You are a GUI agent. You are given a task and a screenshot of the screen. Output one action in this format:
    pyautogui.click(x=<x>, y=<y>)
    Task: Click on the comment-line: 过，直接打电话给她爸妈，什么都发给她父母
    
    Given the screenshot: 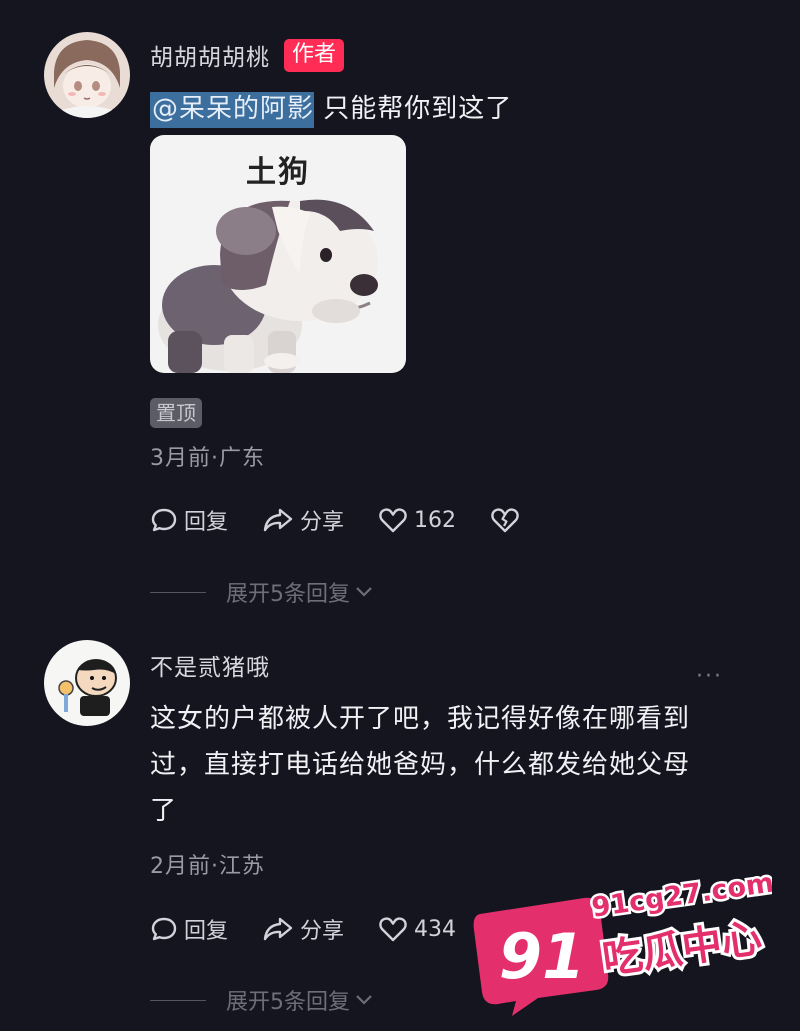 What is the action you would take?
    pyautogui.click(x=420, y=765)
    